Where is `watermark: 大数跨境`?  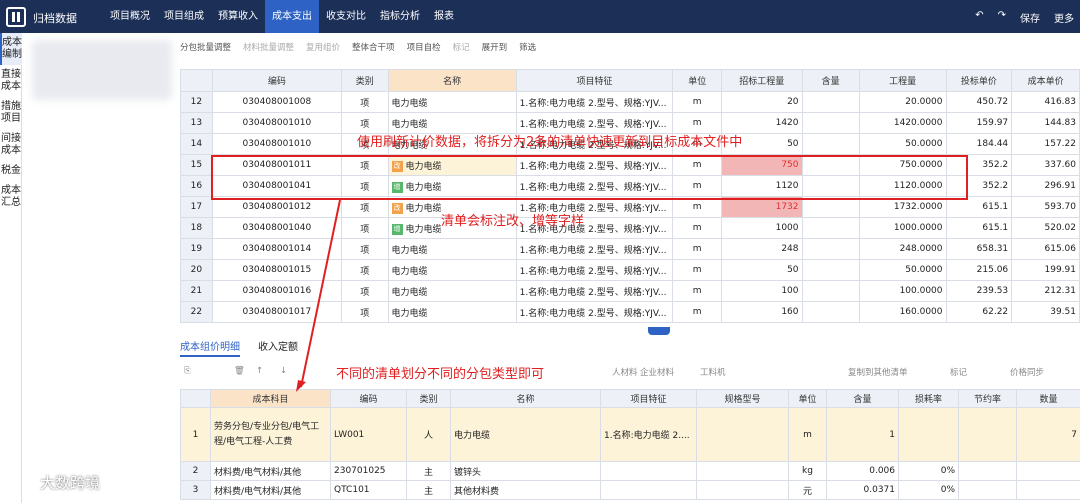
watermark: 大数跨境 is located at coordinates (70, 483).